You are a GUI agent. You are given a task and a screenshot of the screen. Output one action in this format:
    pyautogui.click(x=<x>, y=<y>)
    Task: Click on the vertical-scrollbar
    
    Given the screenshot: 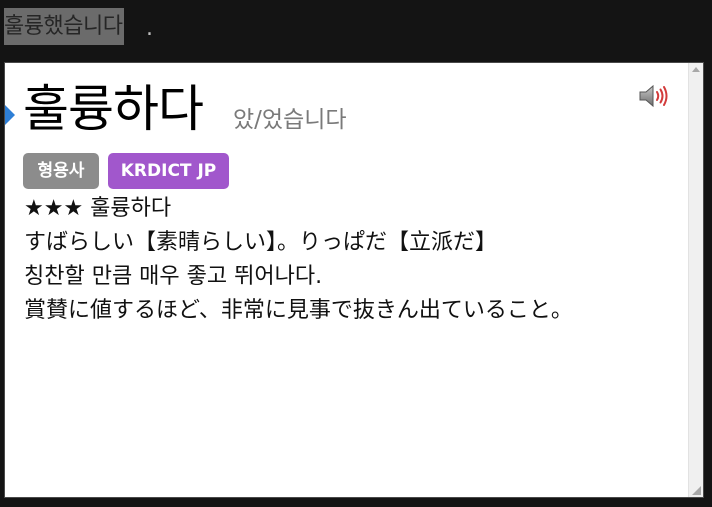 What is the action you would take?
    pyautogui.click(x=695, y=280)
    